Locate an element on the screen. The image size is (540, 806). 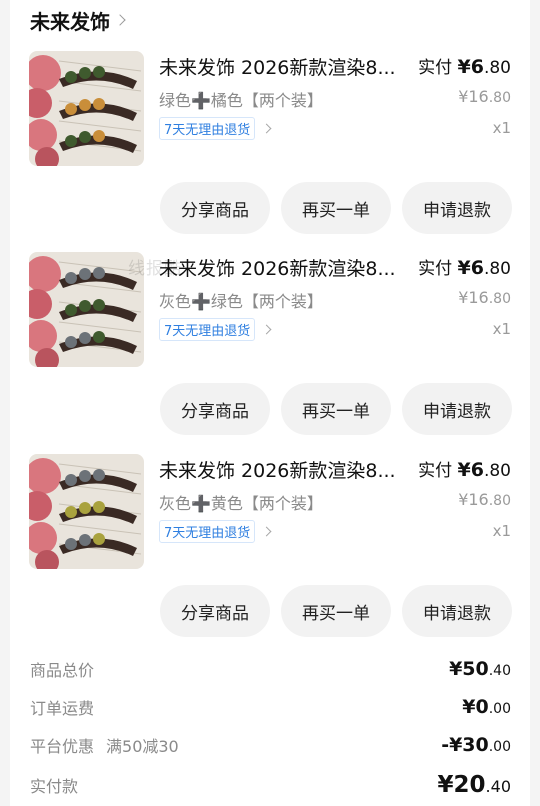
paid-price: 实付 ¥6.80 is located at coordinates (464, 266).